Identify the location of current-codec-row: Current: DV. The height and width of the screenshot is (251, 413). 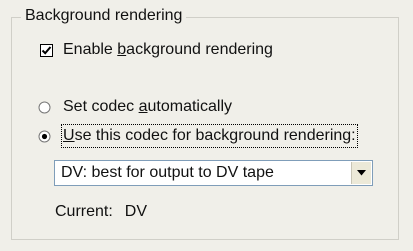
(101, 212).